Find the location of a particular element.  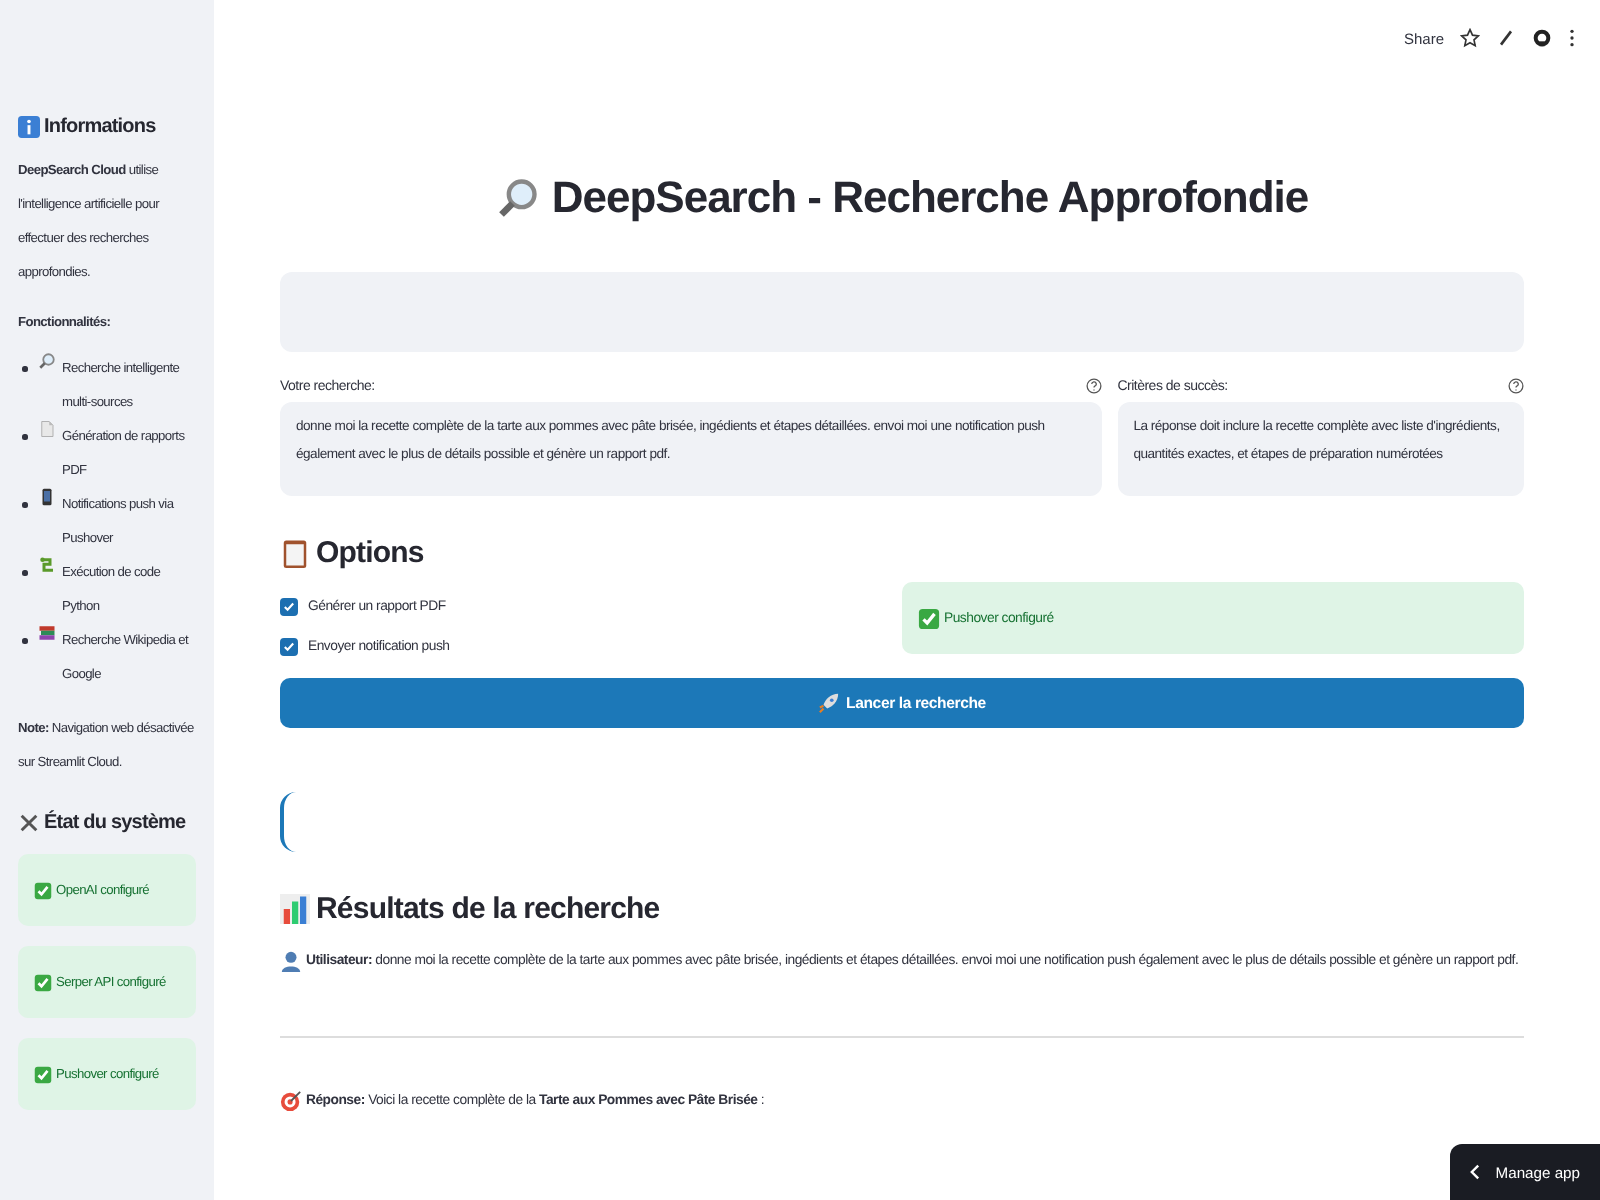

section-title: Options is located at coordinates (370, 553).